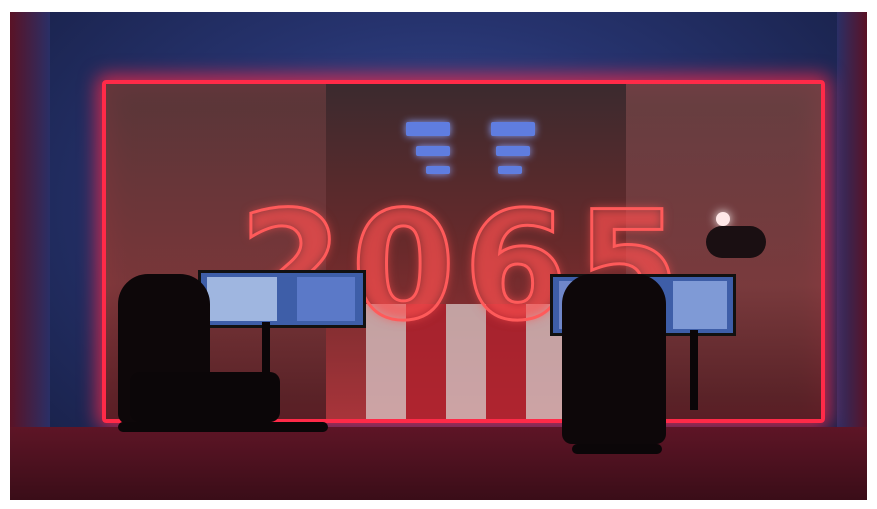 This screenshot has height=509, width=877. What do you see at coordinates (205, 397) in the screenshot?
I see `left-chair-seat` at bounding box center [205, 397].